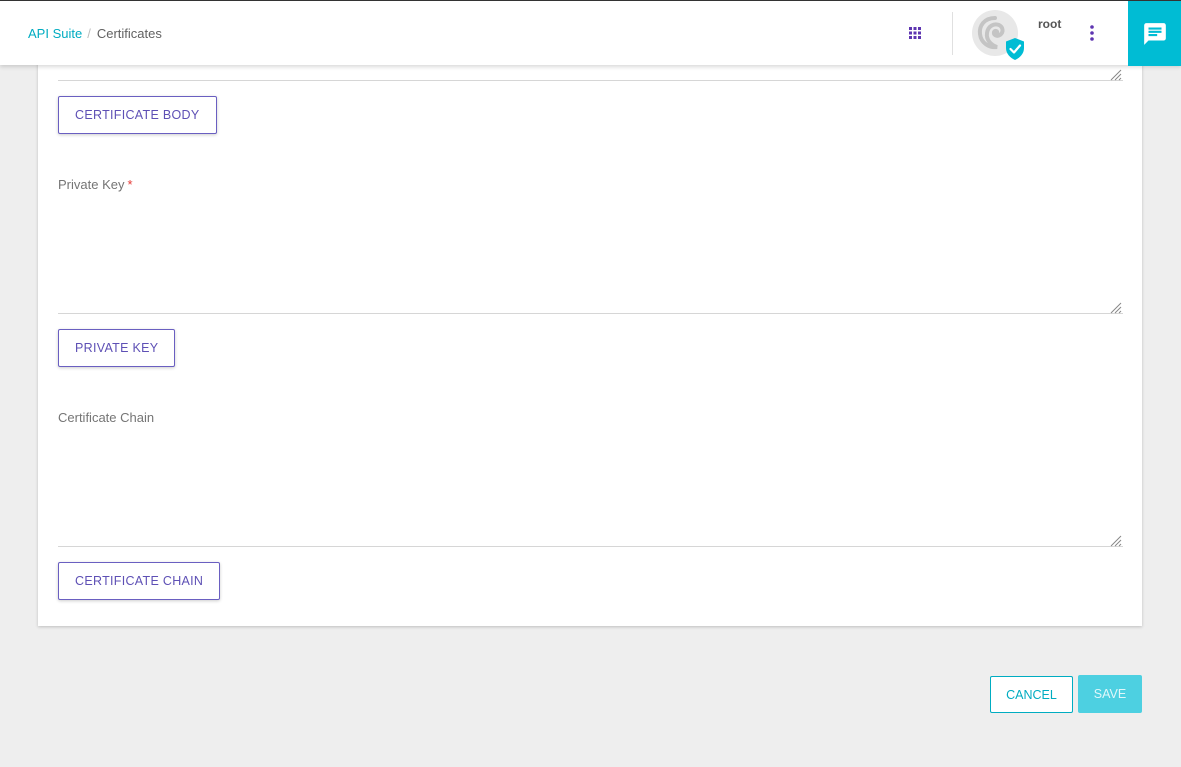 The width and height of the screenshot is (1181, 767). Describe the element at coordinates (915, 33) in the screenshot. I see `apps-grid-icon` at that location.